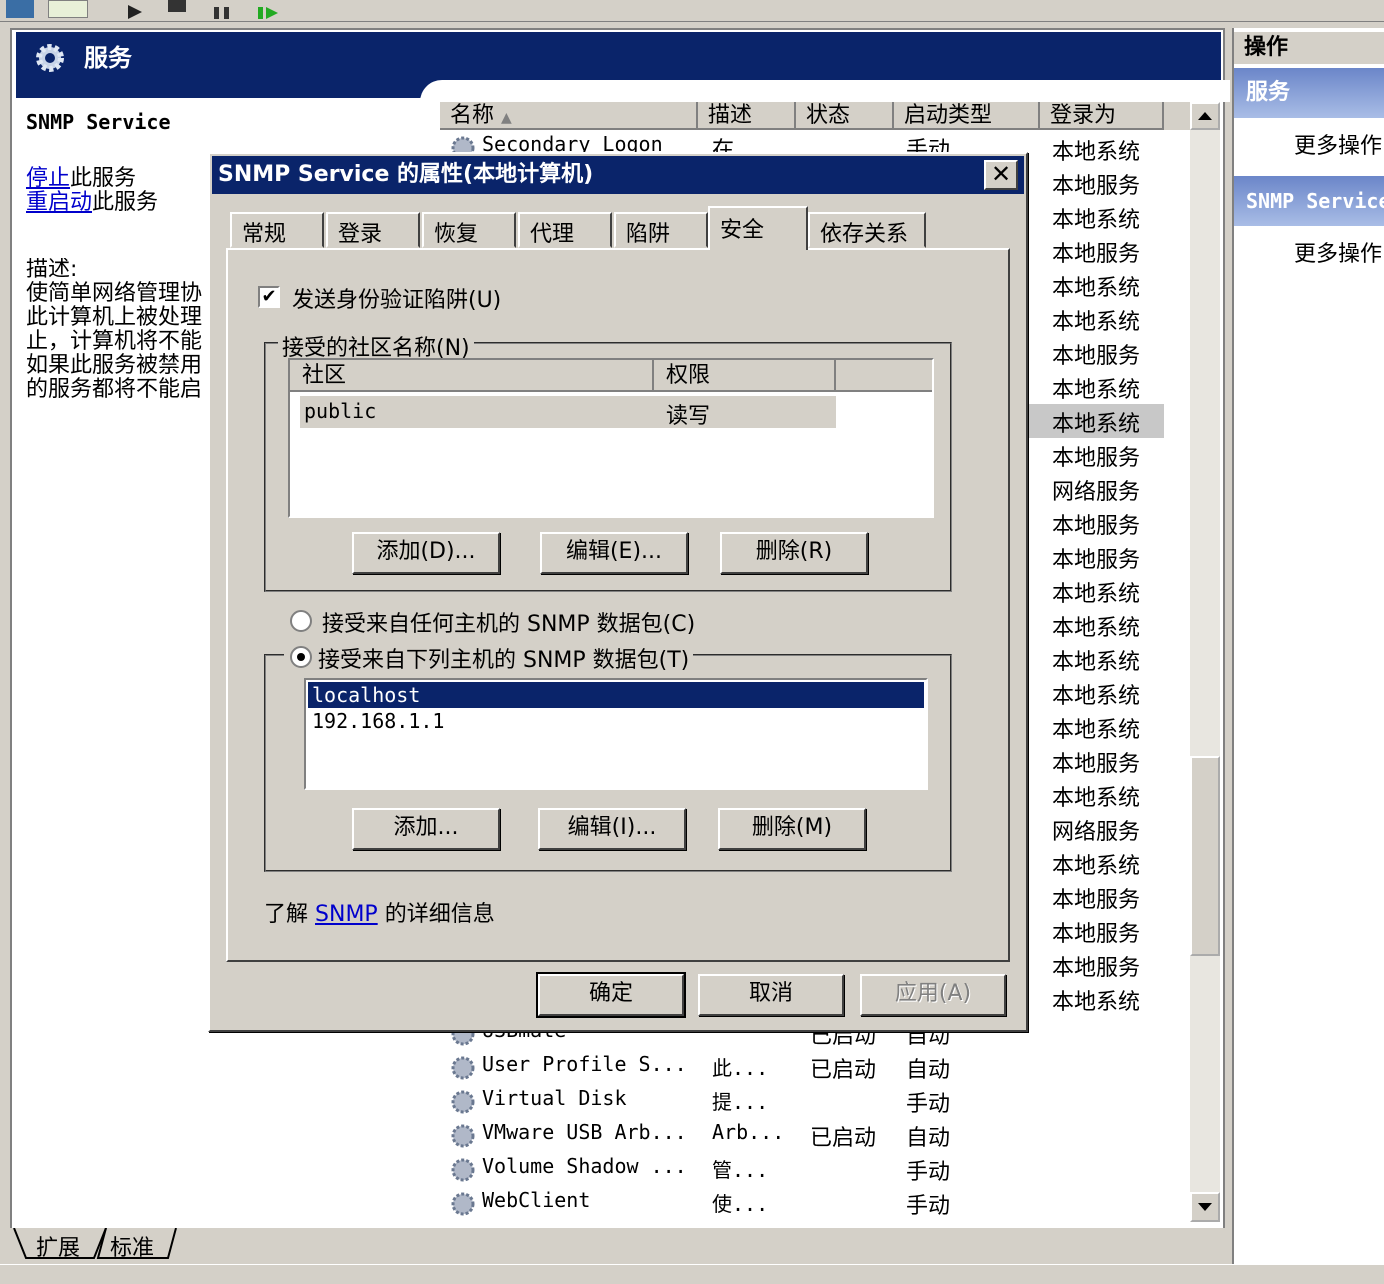 This screenshot has width=1384, height=1284. Describe the element at coordinates (794, 553) in the screenshot. I see `remove-community-button: 删除(R)` at that location.